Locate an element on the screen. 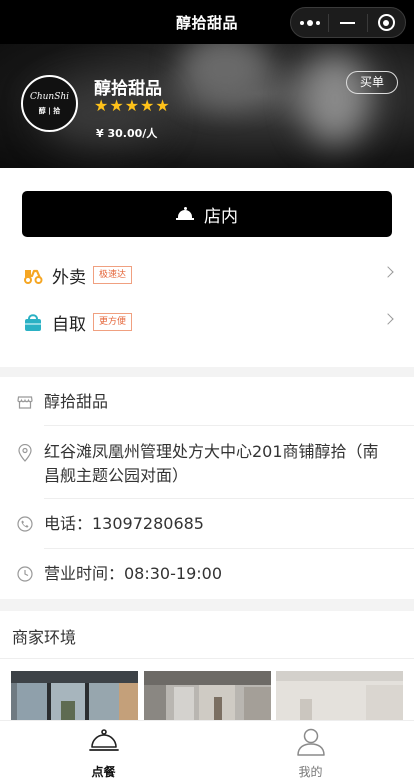 This screenshot has width=414, height=780. environment-title: 商家环境 is located at coordinates (44, 637).